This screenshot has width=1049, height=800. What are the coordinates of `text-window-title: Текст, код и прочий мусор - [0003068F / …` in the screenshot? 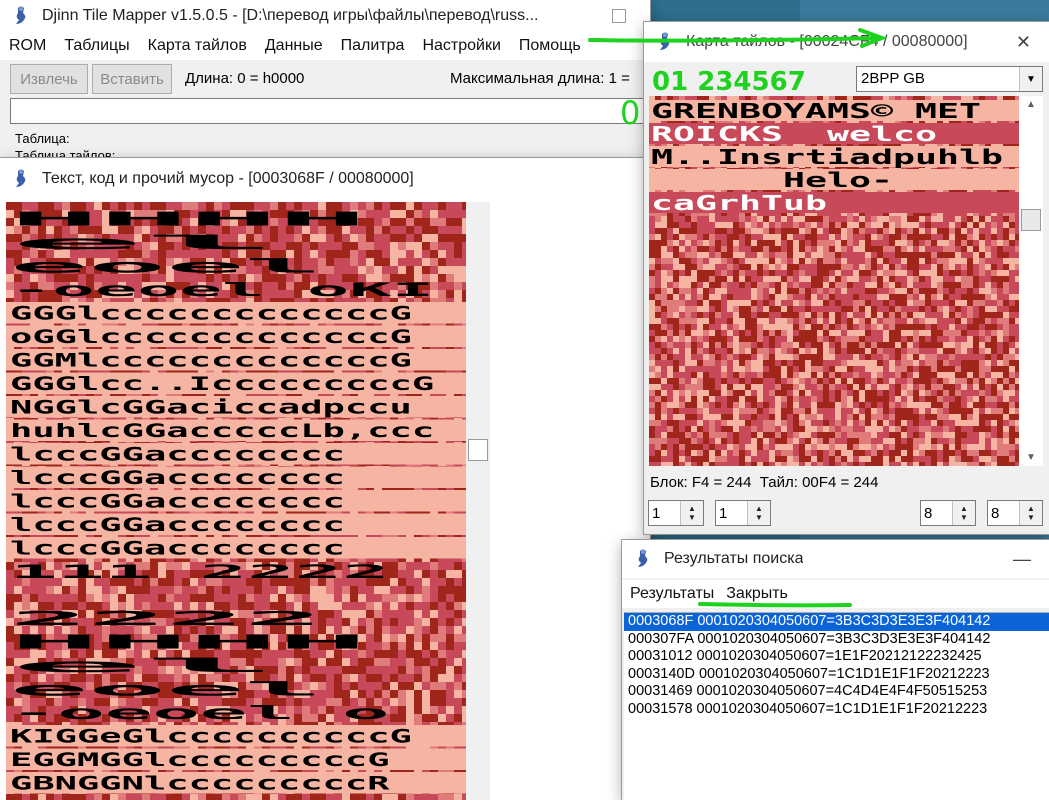 It's located at (228, 178).